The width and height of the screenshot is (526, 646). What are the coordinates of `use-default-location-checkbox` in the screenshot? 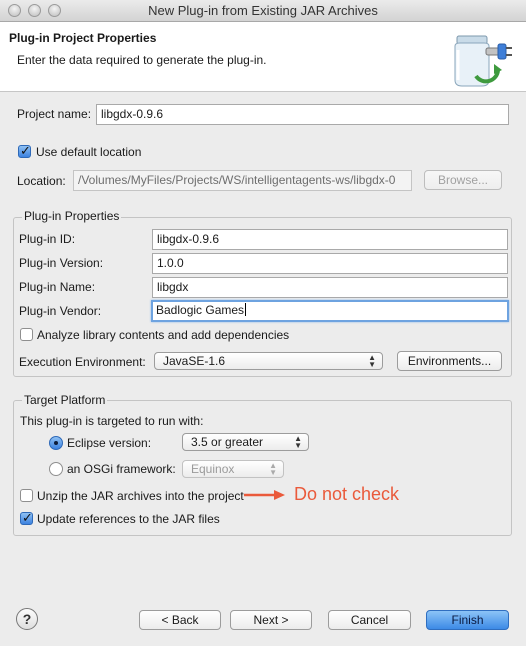 It's located at (24, 151).